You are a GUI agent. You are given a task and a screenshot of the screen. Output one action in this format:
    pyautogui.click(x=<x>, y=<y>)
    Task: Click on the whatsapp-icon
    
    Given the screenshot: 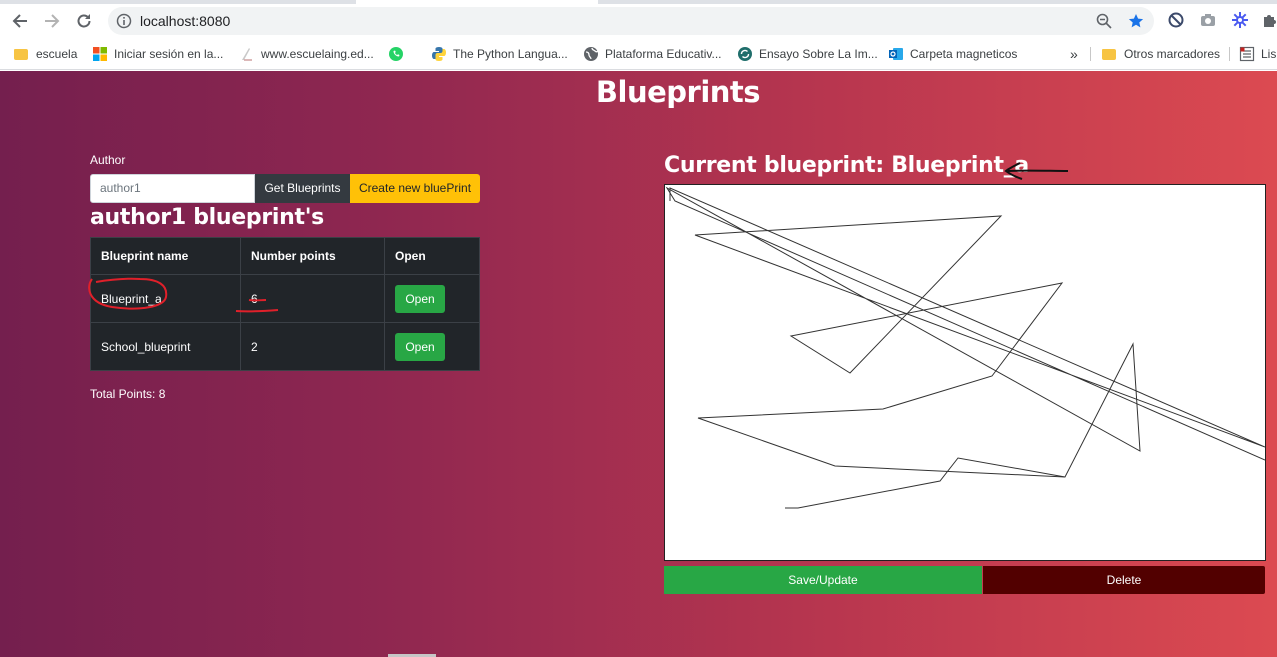 What is the action you would take?
    pyautogui.click(x=396, y=54)
    